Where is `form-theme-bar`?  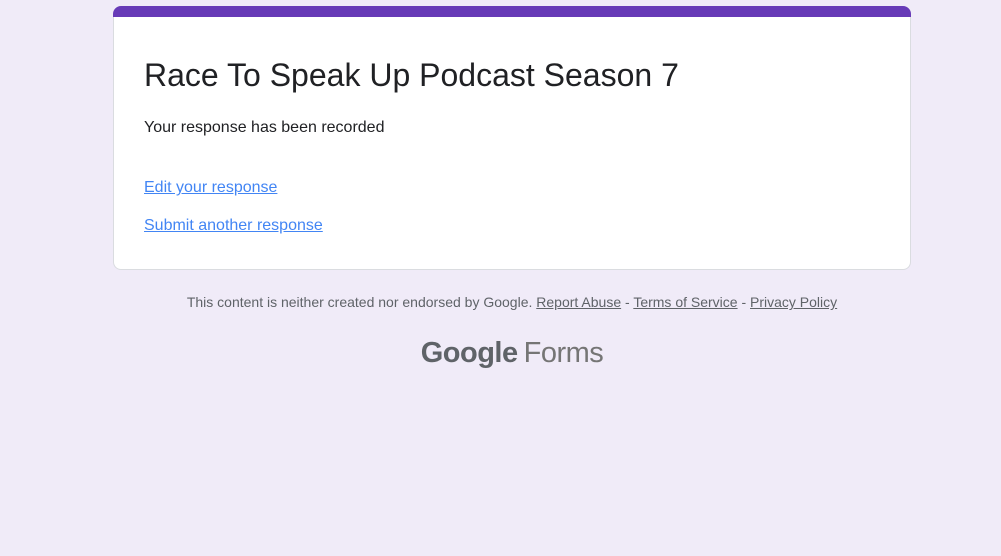 form-theme-bar is located at coordinates (512, 11).